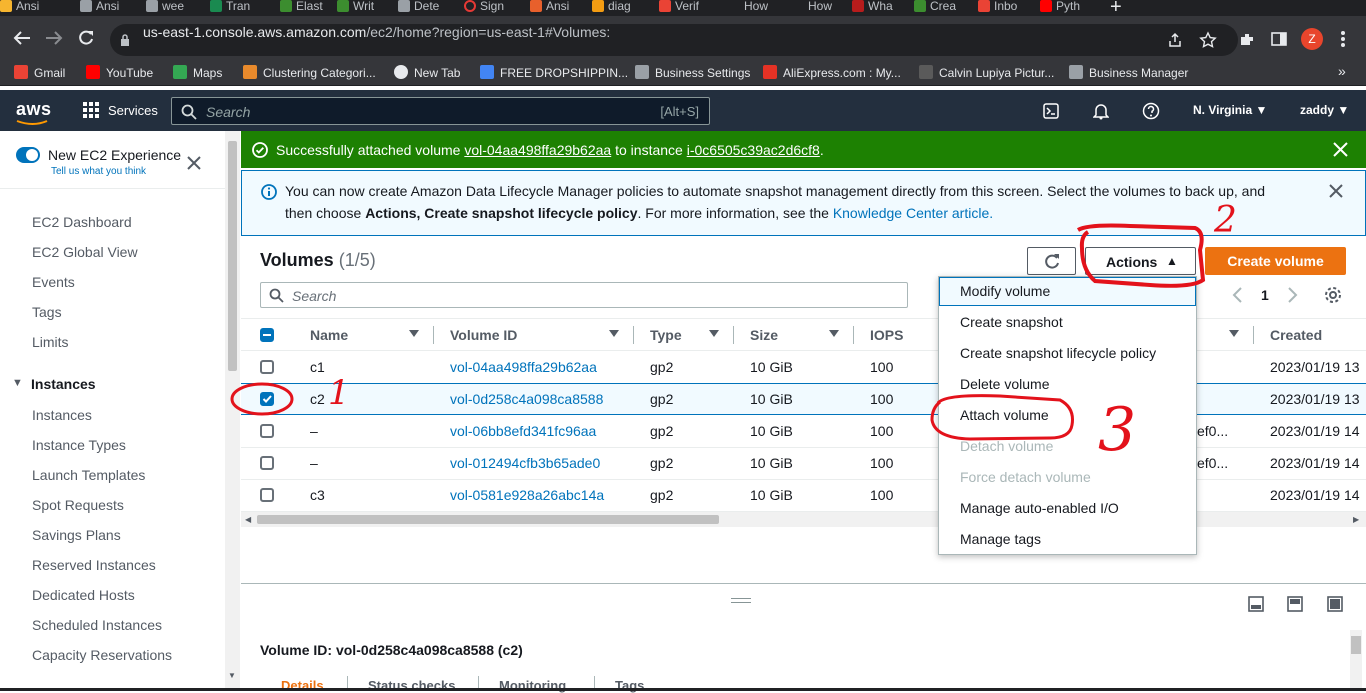 The width and height of the screenshot is (1366, 693). I want to click on column-header-type: Type, so click(666, 335).